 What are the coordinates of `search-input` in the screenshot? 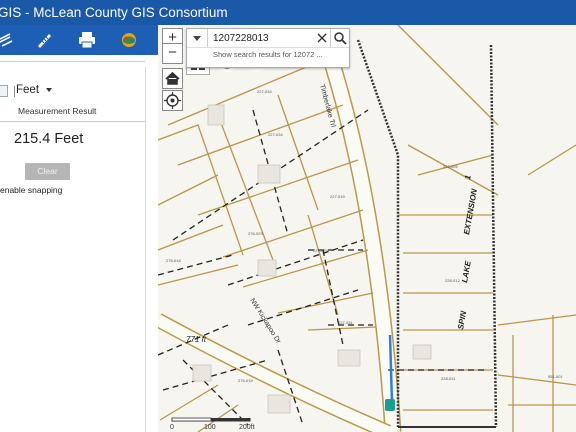 It's located at (263, 38).